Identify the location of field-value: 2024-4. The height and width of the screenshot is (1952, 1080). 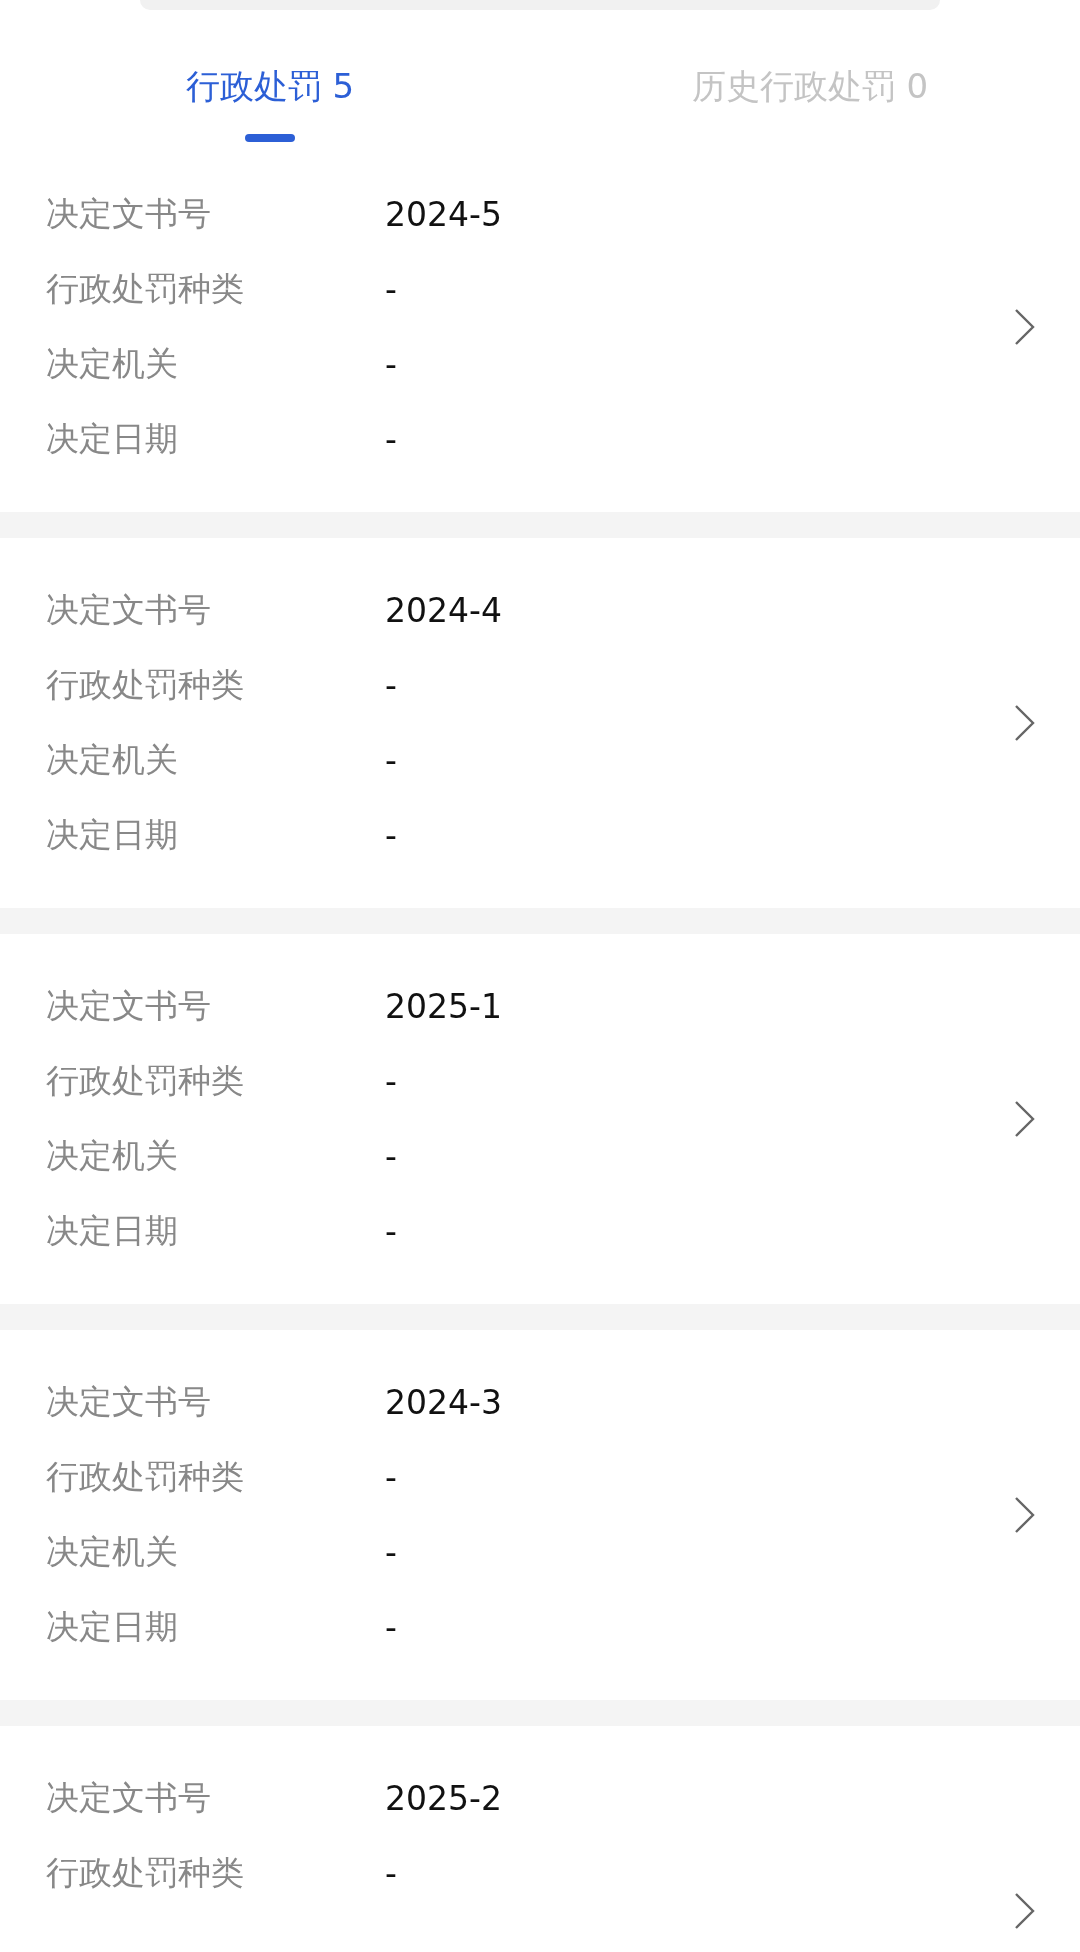
(443, 610).